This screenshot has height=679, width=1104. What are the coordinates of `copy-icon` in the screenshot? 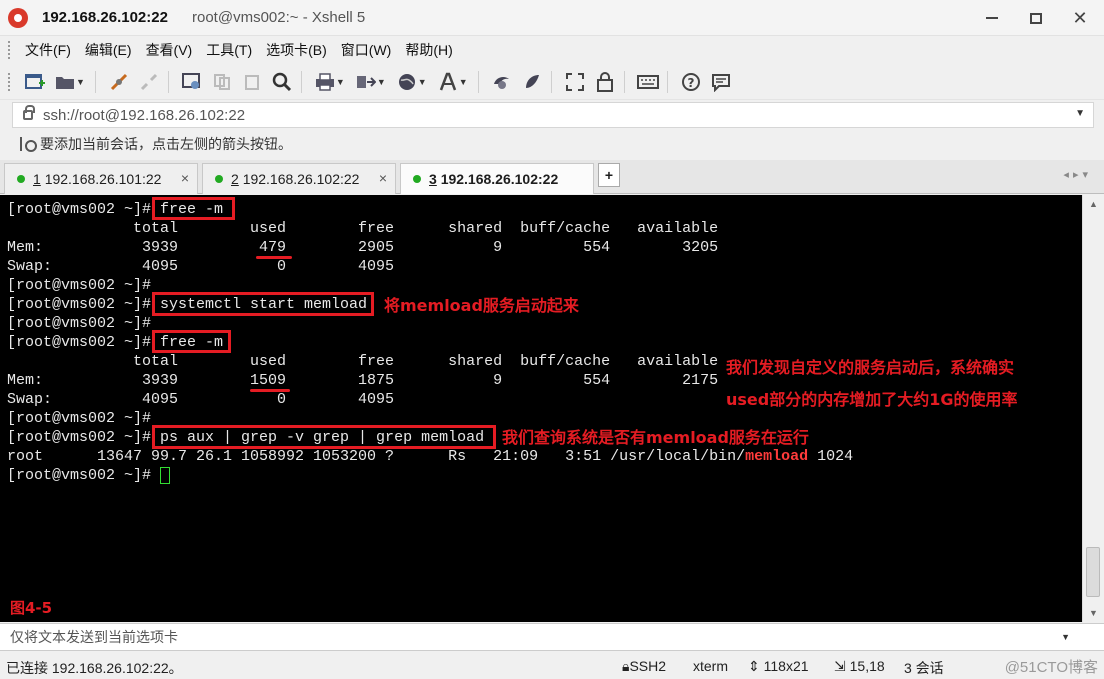 It's located at (221, 81).